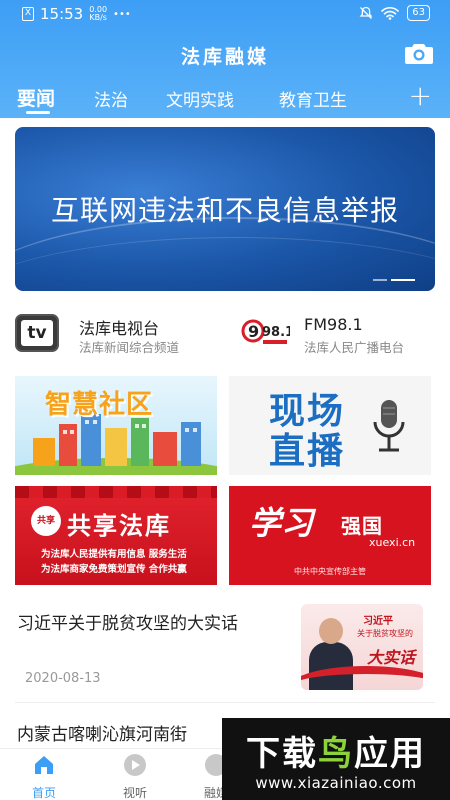 This screenshot has height=800, width=450. I want to click on news-thumbnail: 习近平 关于脱贫攻坚的 大实话, so click(362, 647).